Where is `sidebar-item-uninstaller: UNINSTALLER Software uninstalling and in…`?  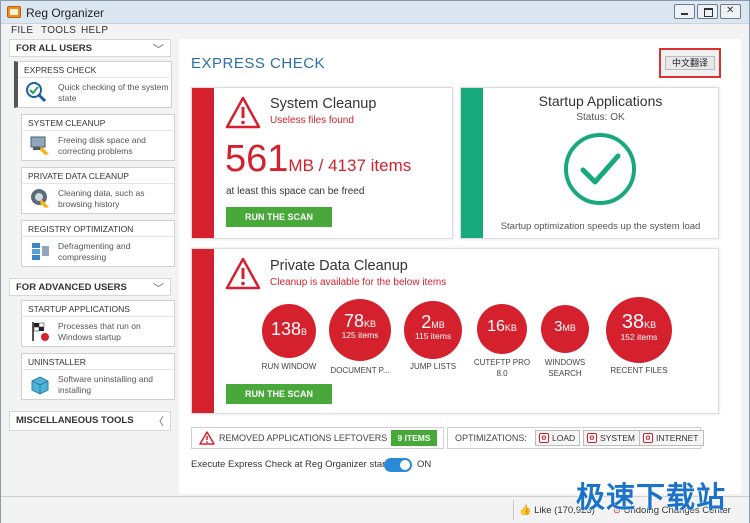
sidebar-item-uninstaller: UNINSTALLER Software uninstalling and in… is located at coordinates (98, 376).